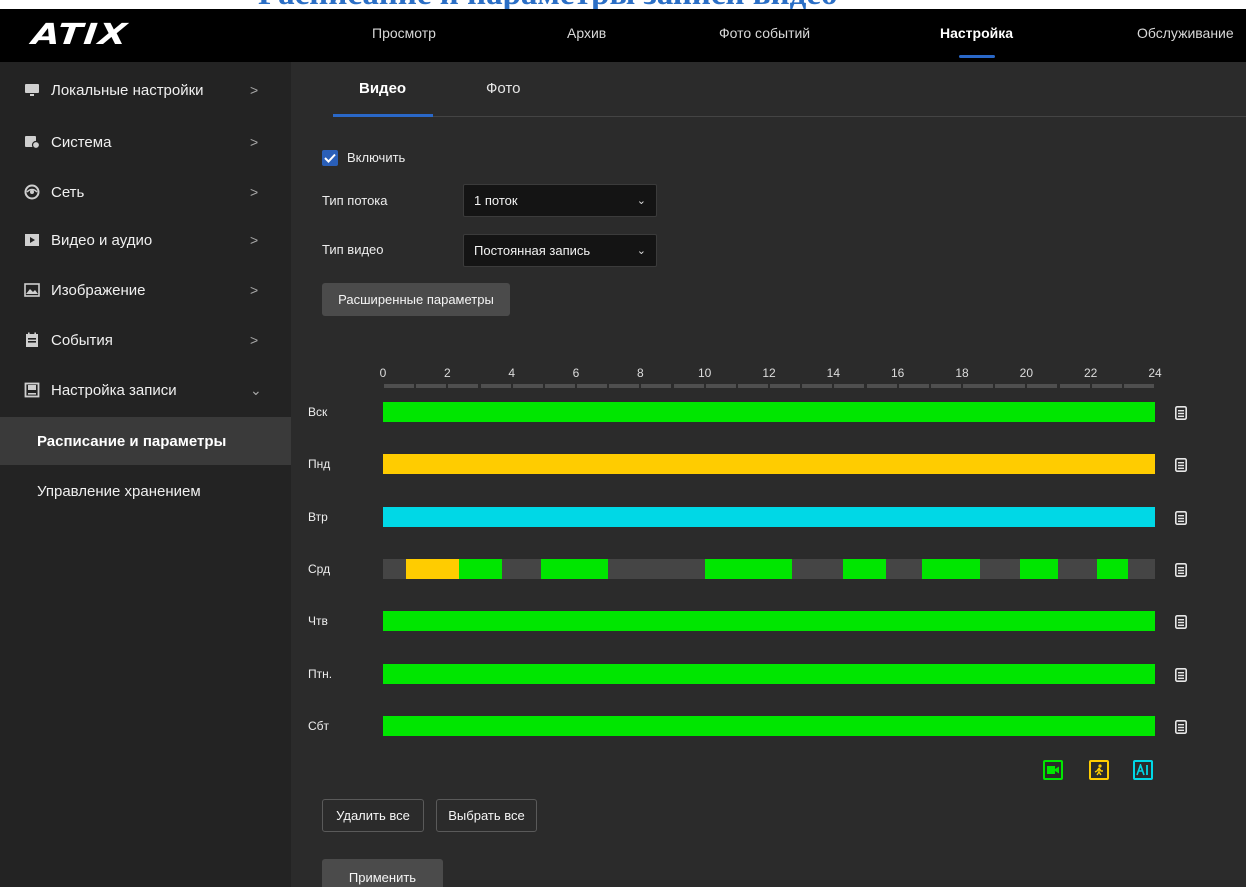 The image size is (1246, 887). I want to click on hour-label: 10, so click(704, 373).